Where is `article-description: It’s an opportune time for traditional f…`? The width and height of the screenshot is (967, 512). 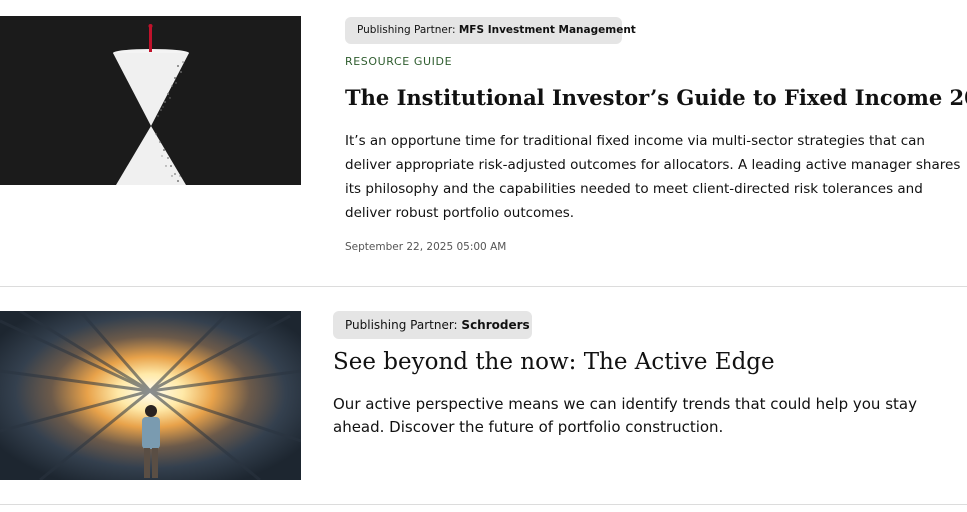
article-description: It’s an opportune time for traditional f… is located at coordinates (653, 177).